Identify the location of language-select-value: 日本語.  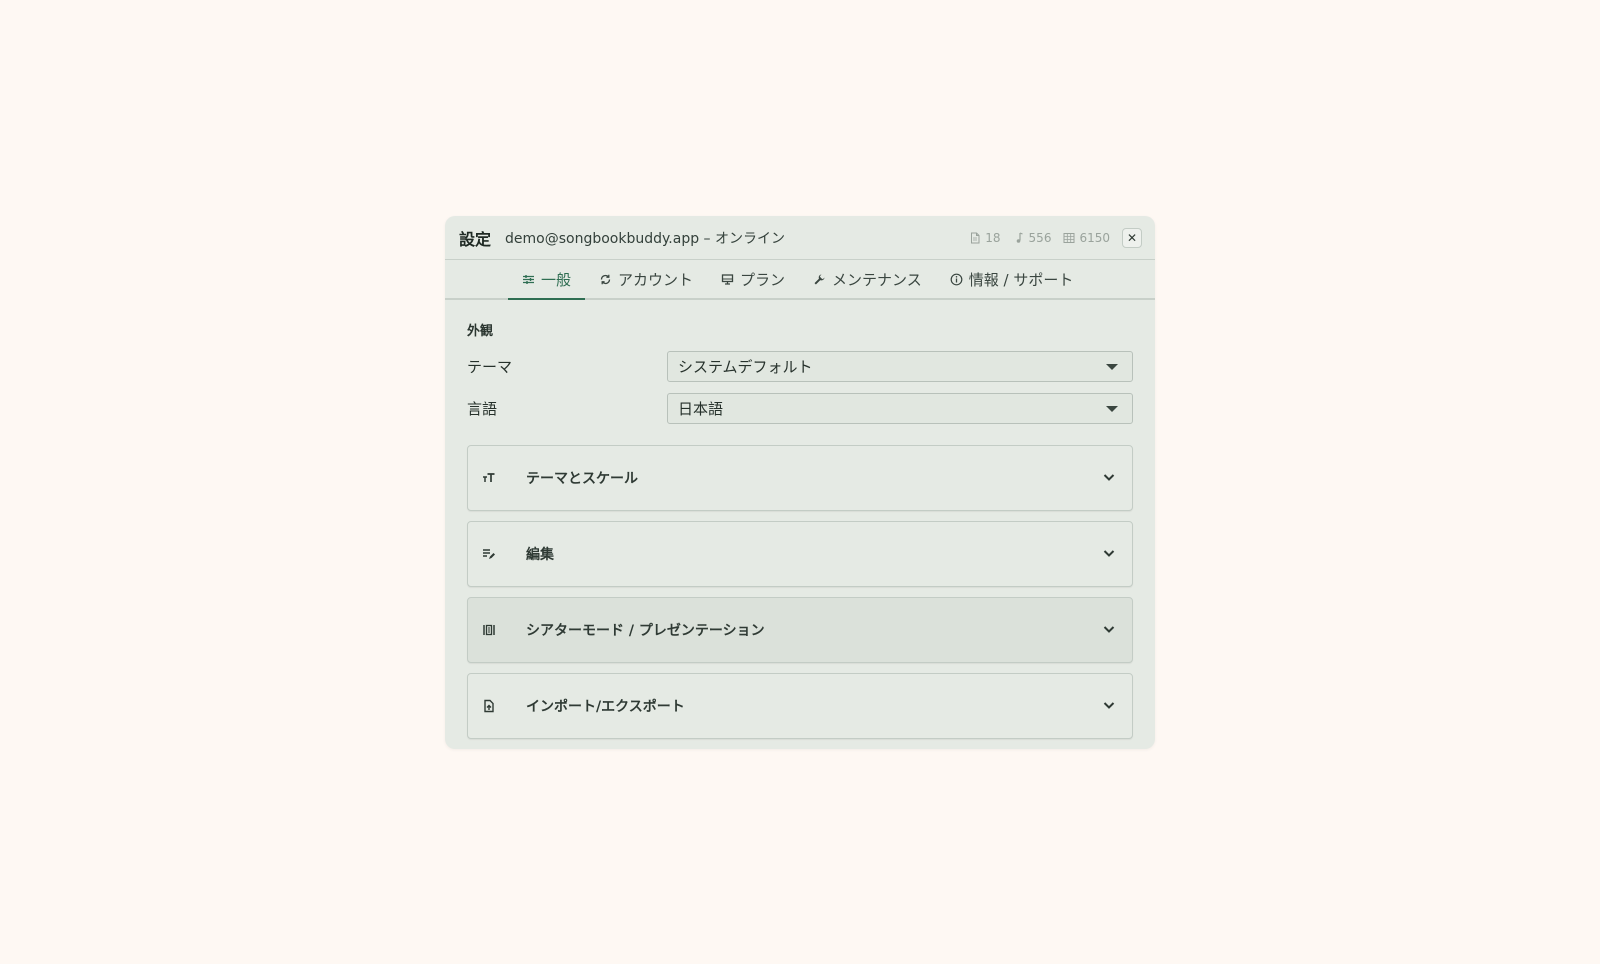
(701, 409).